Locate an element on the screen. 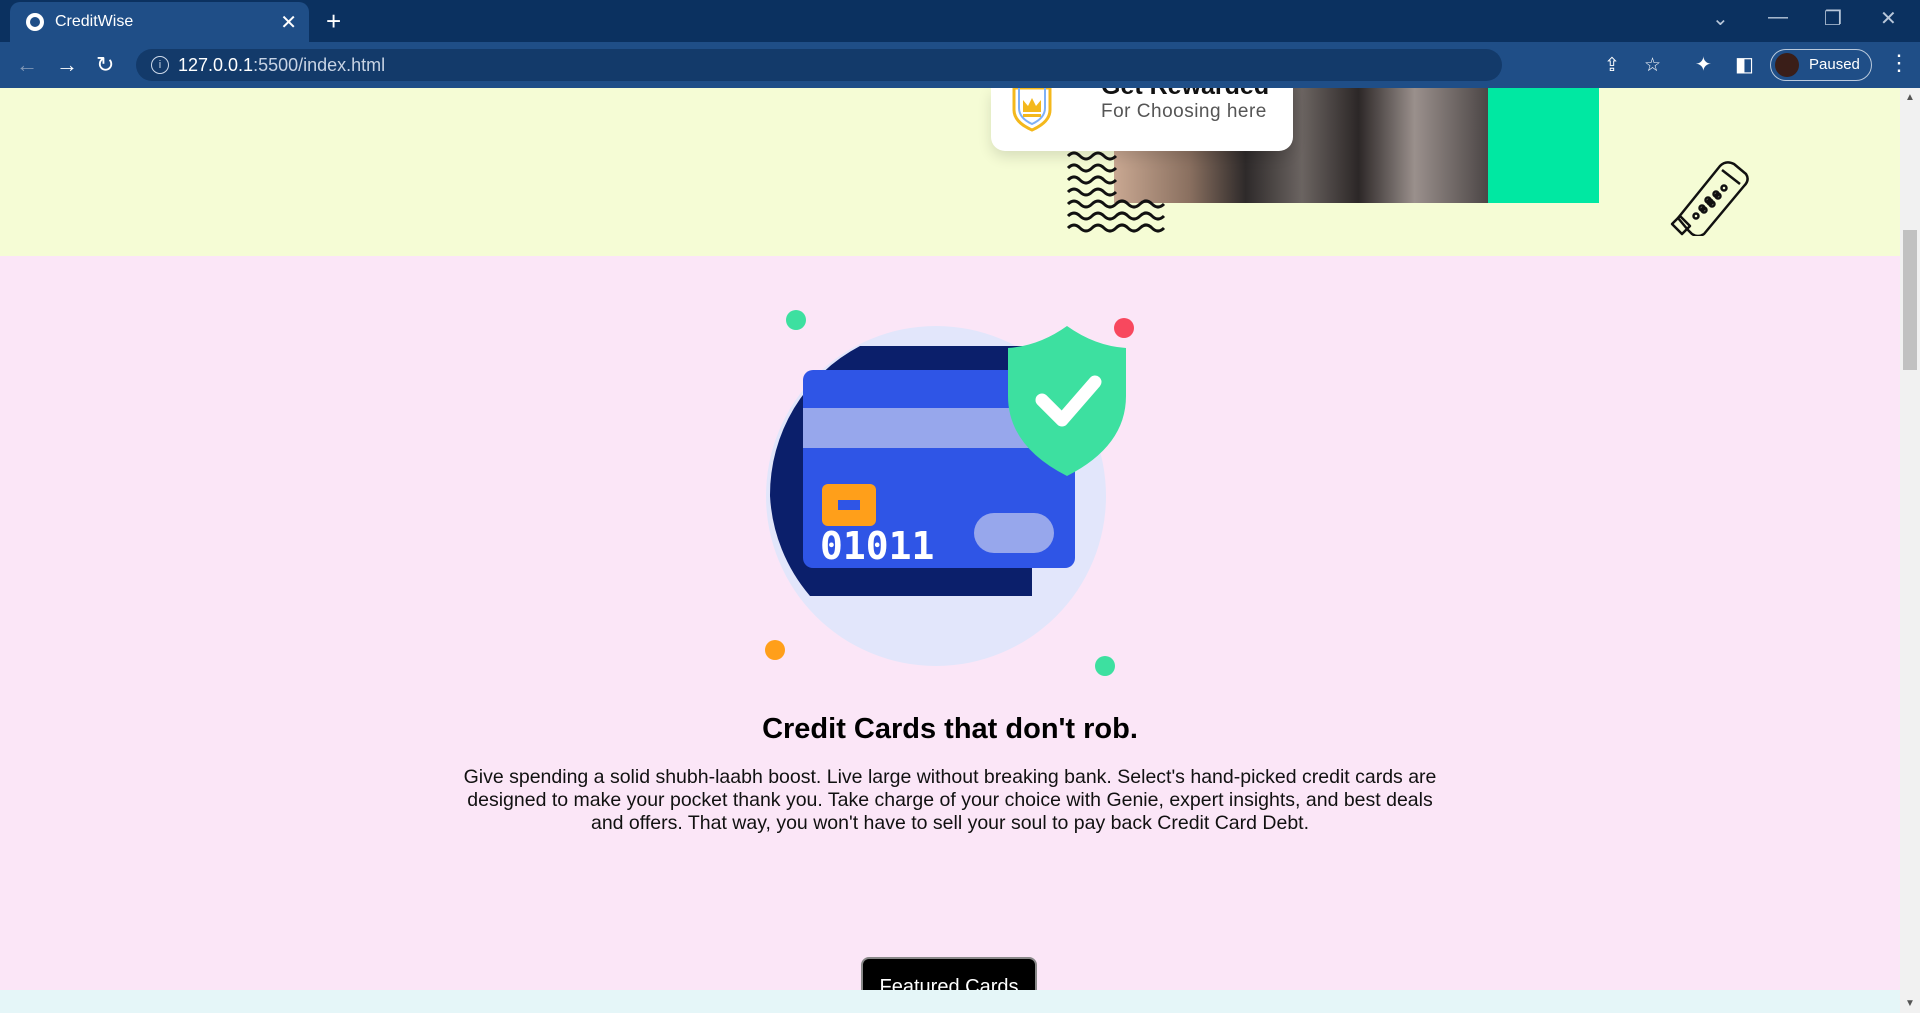  browser-tab-strip: CreditWise ✕ + ⌄ — ❐ ✕ is located at coordinates (960, 21).